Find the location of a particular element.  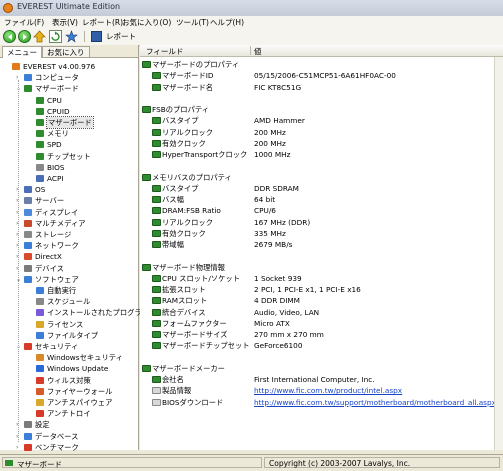

section-header: マザーボード物理情報 is located at coordinates (321, 267).